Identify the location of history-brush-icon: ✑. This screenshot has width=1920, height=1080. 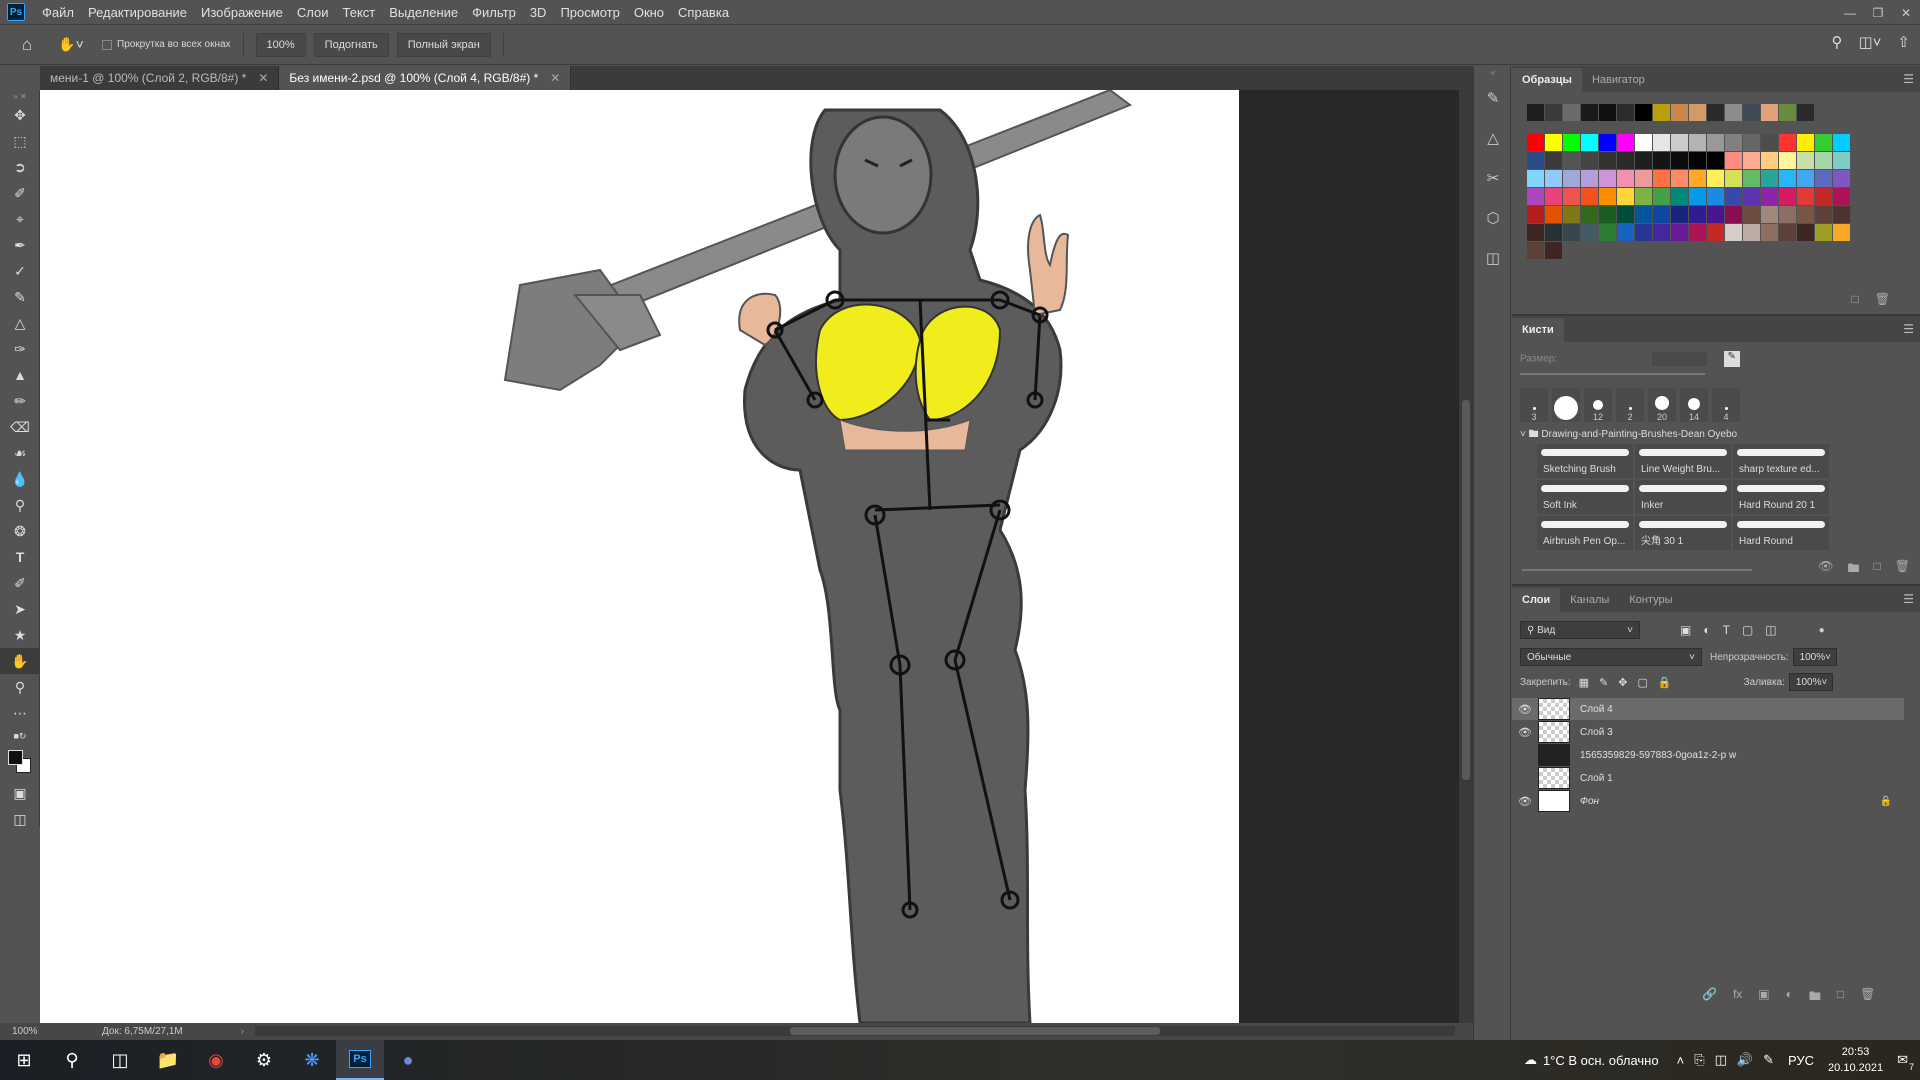
(20, 349).